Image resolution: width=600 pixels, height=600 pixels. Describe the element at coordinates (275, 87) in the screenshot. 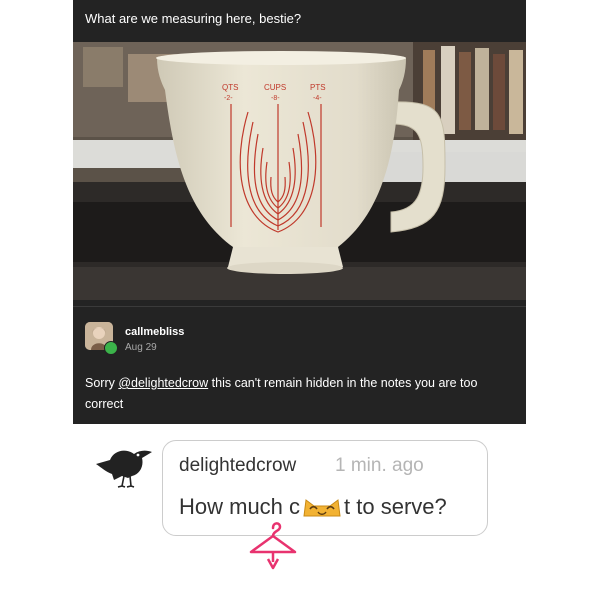

I see `svg-text: CUPS` at that location.